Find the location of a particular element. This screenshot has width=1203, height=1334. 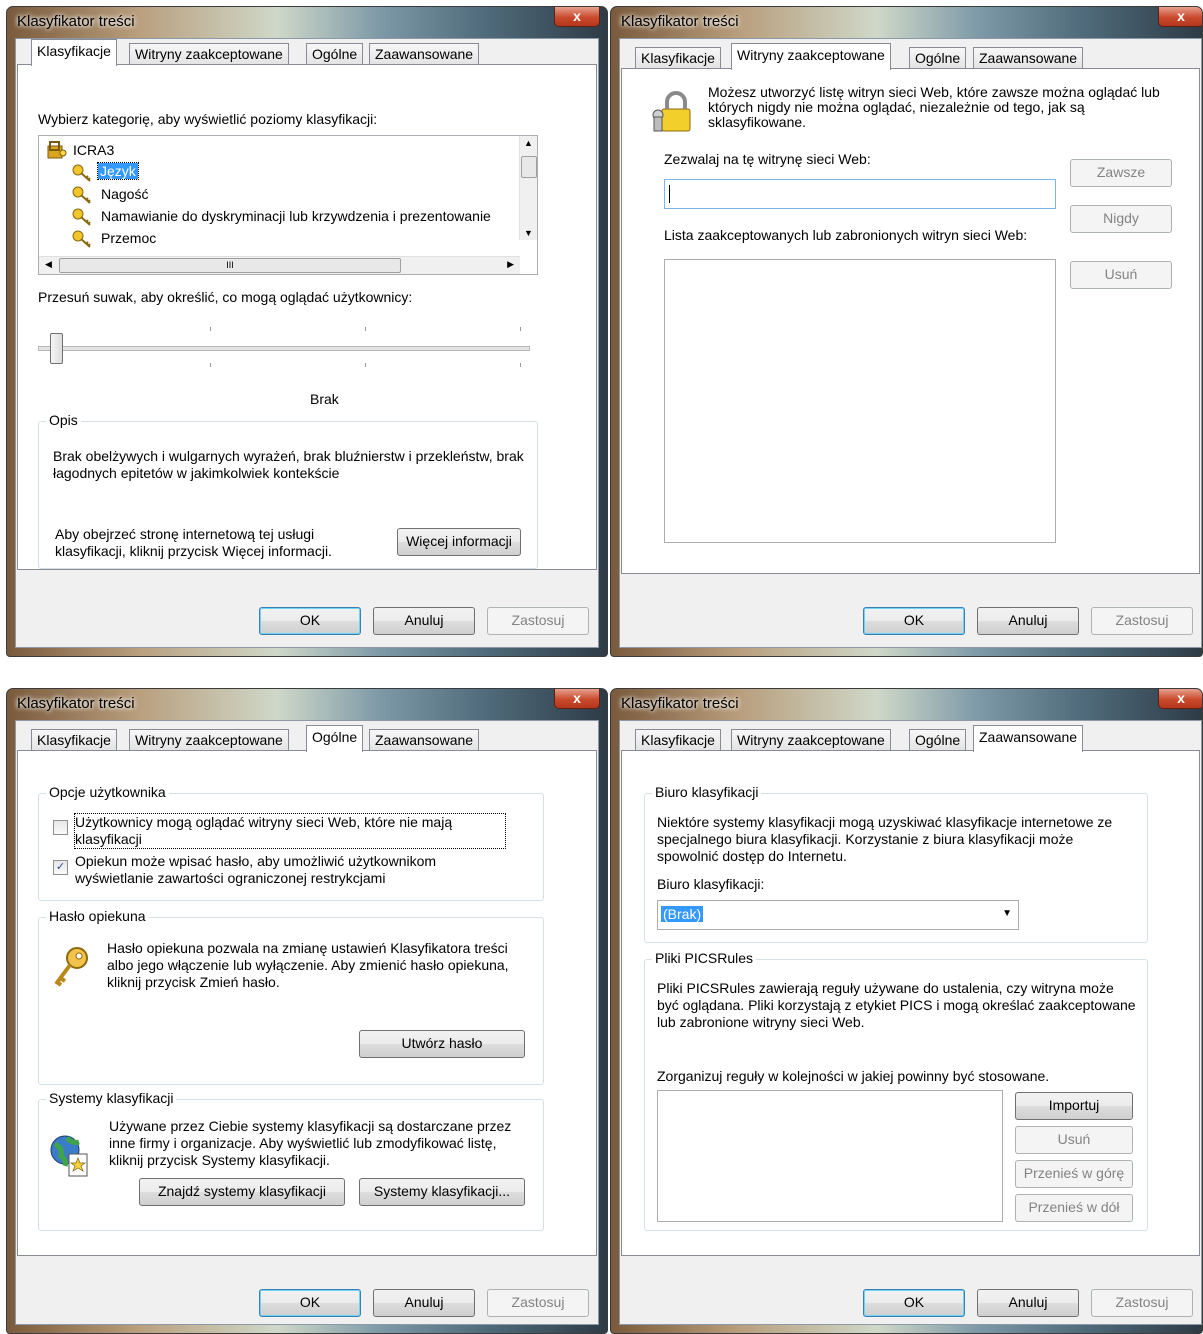

slider-track is located at coordinates (284, 348).